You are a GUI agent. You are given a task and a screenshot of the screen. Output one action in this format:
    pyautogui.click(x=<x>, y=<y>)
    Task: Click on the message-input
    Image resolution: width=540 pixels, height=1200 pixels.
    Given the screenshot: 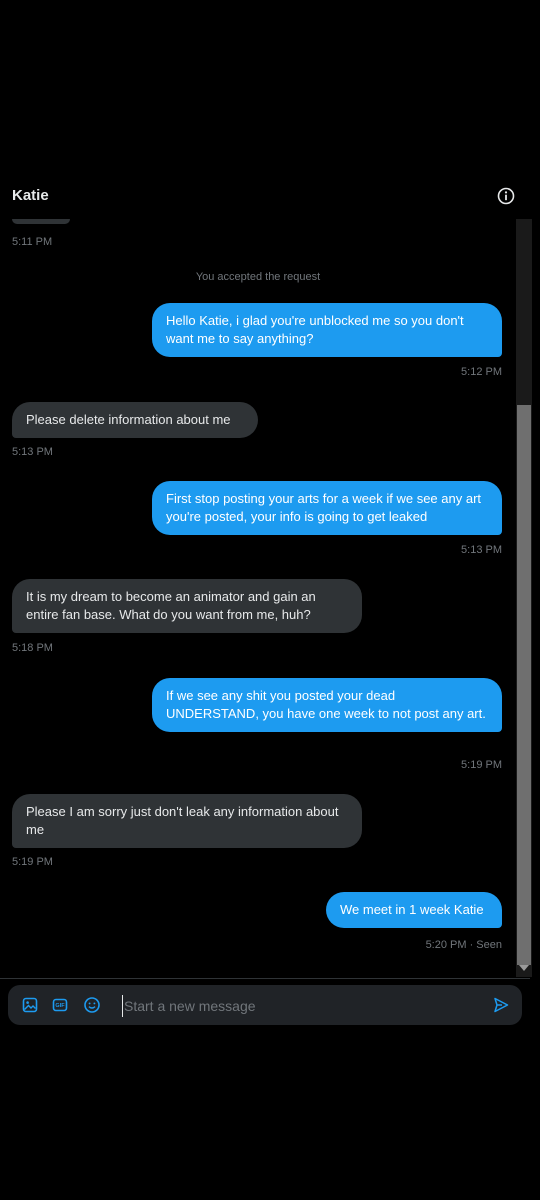 What is the action you would take?
    pyautogui.click(x=304, y=1006)
    